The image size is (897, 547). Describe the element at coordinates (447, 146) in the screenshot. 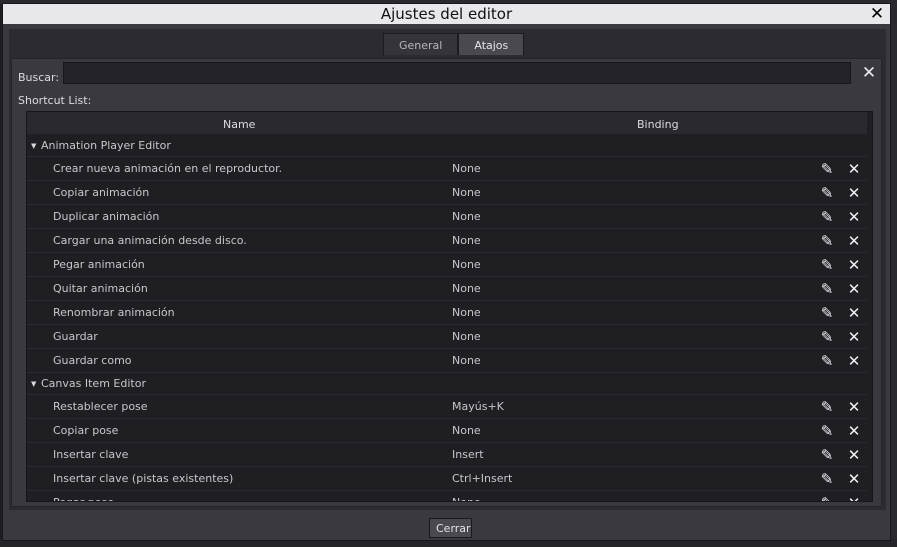

I see `category-row: ▼ Animation Player Editor` at that location.